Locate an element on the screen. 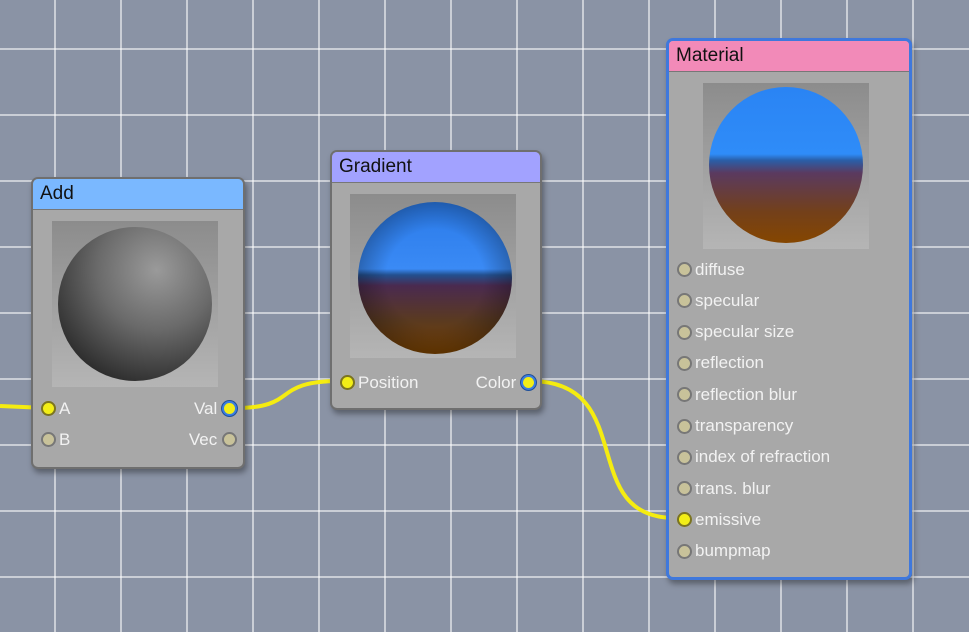 The width and height of the screenshot is (969, 632). material-preview-sphere is located at coordinates (786, 165).